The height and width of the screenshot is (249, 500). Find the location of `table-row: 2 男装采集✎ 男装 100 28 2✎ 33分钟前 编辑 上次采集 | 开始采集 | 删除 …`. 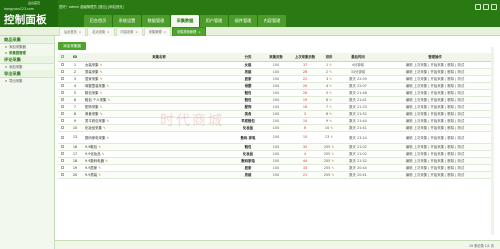

table-row: 2 男装采集✎ 男装 100 28 2✎ 33分钟前 编辑 上次采集 | 开始采集 | 删除 … is located at coordinates (275, 72).